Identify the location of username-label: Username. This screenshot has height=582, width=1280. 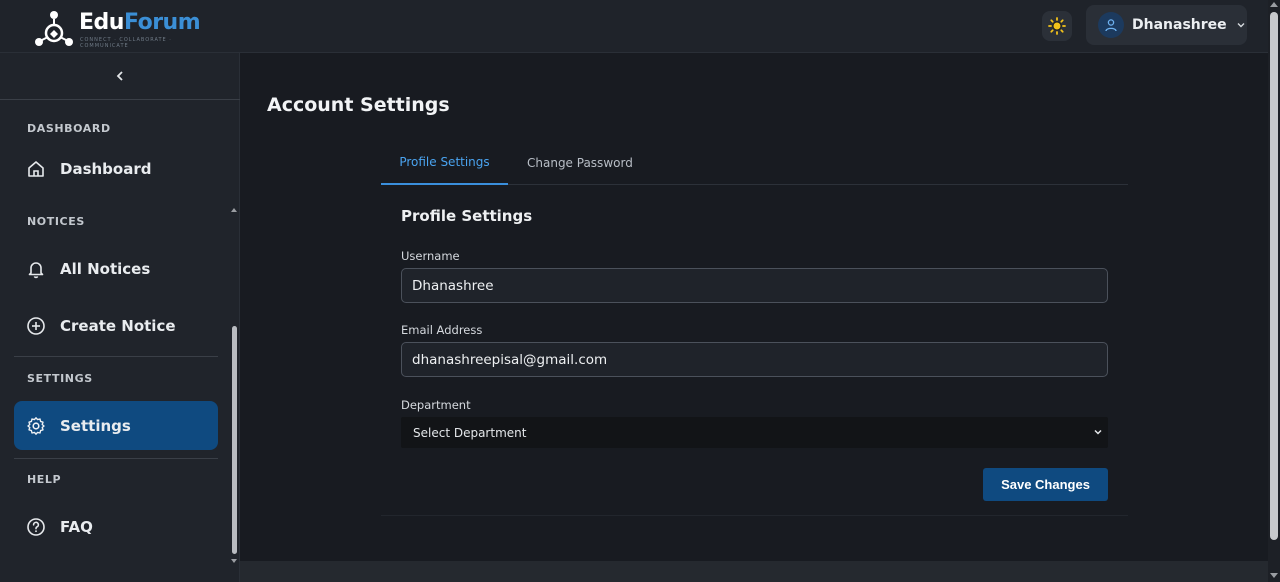
(430, 256).